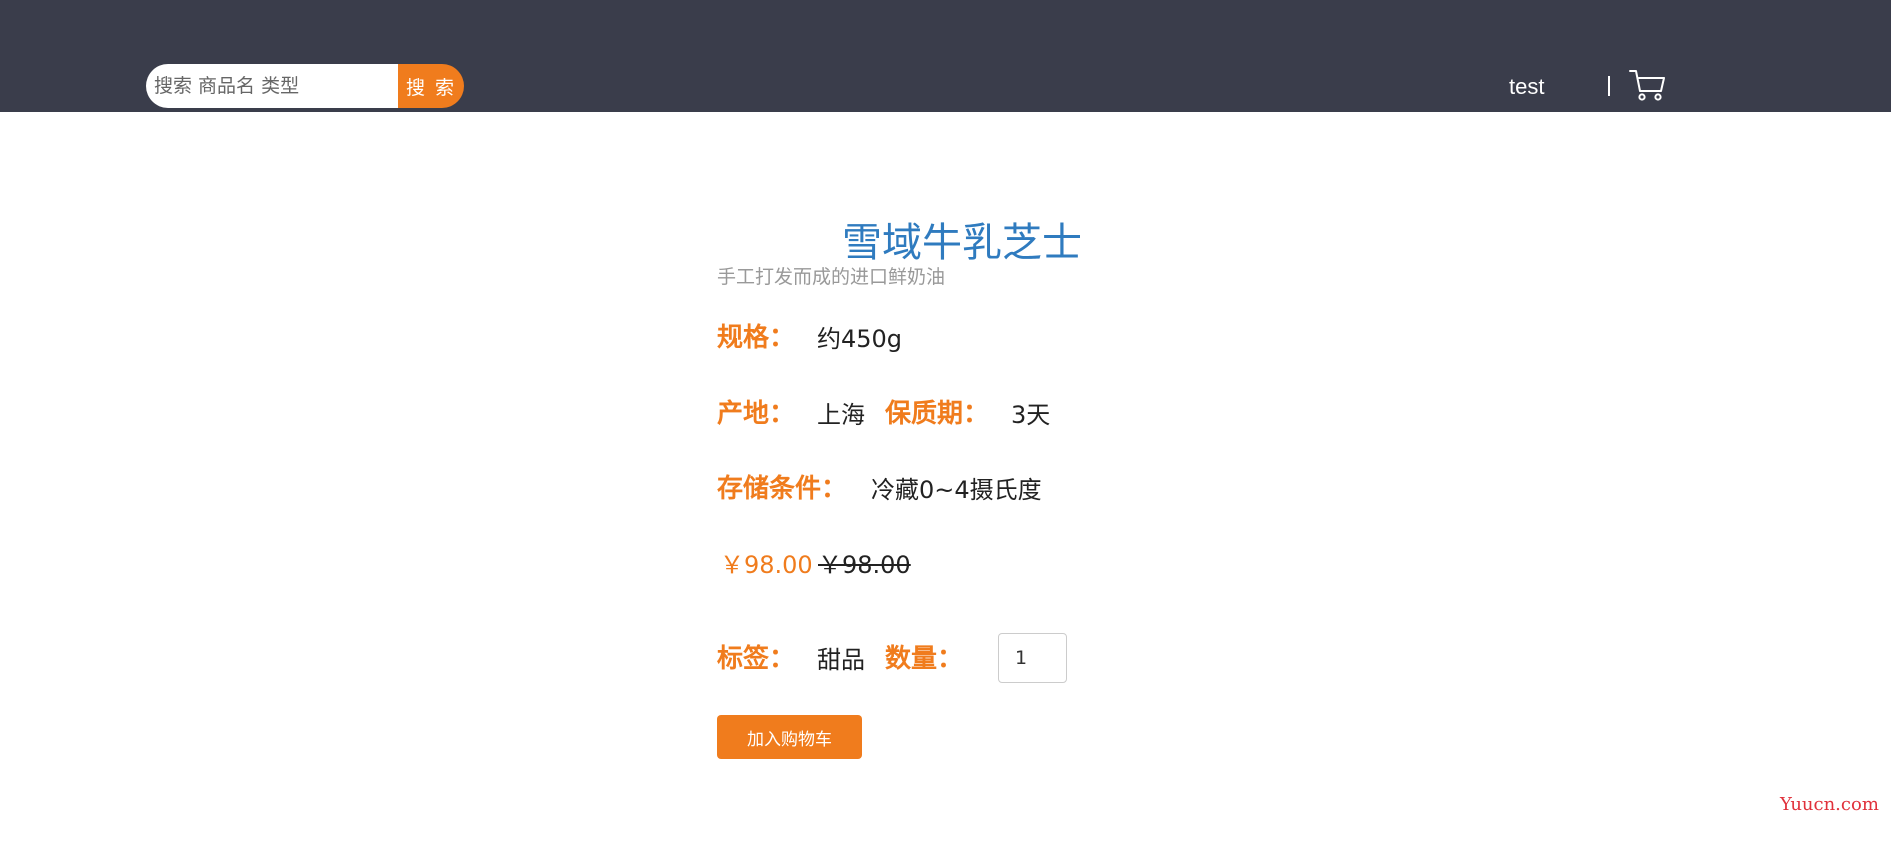 Image resolution: width=1891 pixels, height=860 pixels. I want to click on product-description: 手工打发而成的进口鲜奶油, so click(831, 277).